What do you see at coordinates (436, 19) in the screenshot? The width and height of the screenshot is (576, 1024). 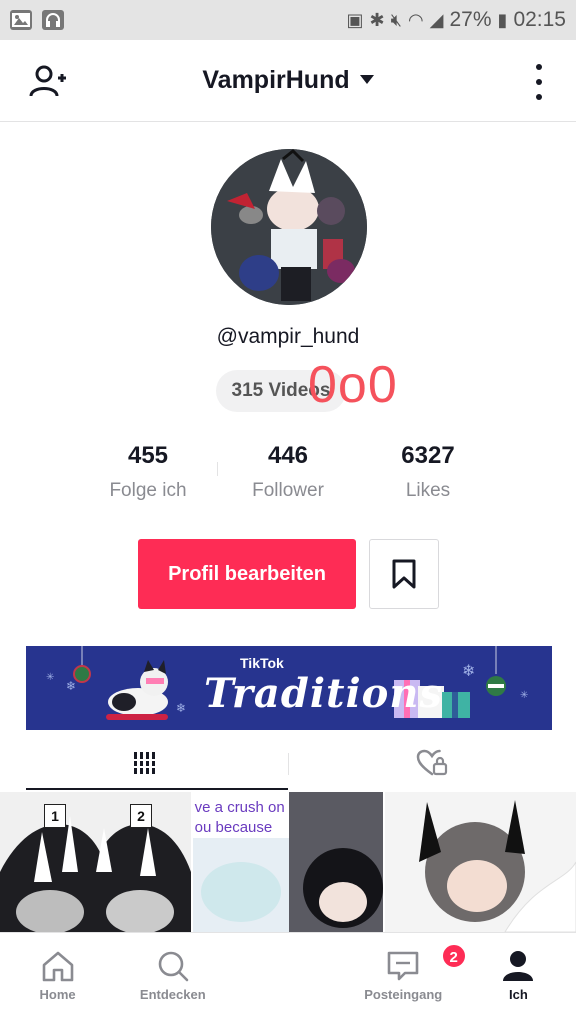 I see `signal-icon: ◢` at bounding box center [436, 19].